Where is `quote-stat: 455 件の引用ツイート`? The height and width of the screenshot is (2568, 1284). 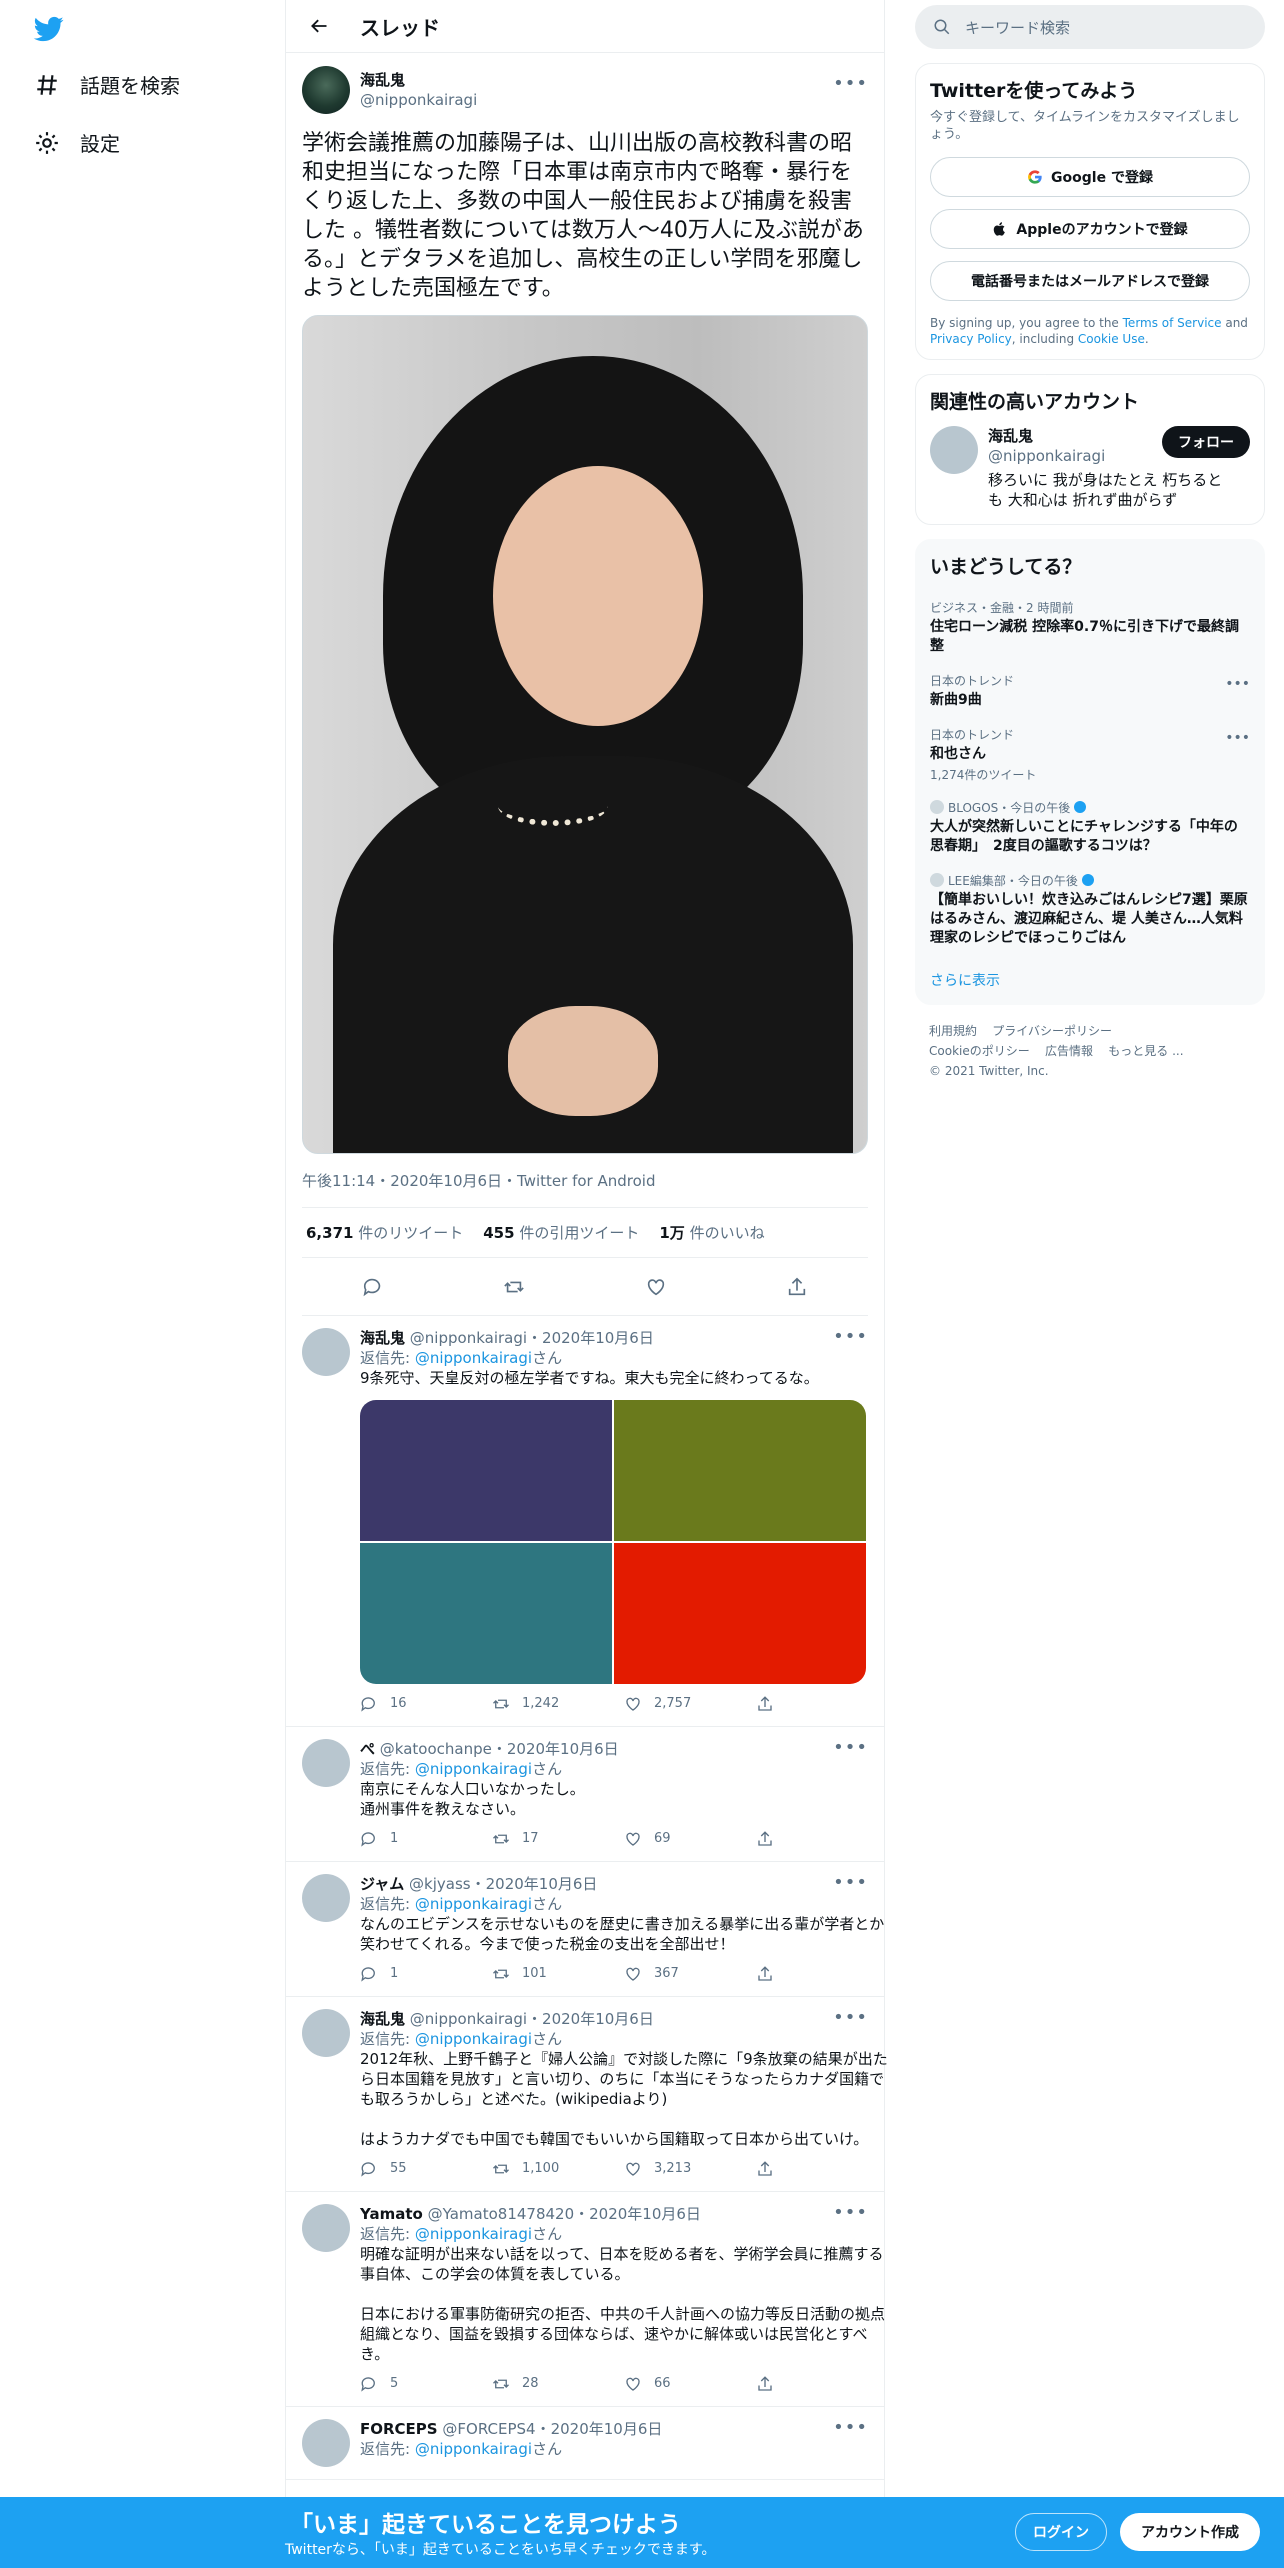 quote-stat: 455 件の引用ツイート is located at coordinates (561, 1232).